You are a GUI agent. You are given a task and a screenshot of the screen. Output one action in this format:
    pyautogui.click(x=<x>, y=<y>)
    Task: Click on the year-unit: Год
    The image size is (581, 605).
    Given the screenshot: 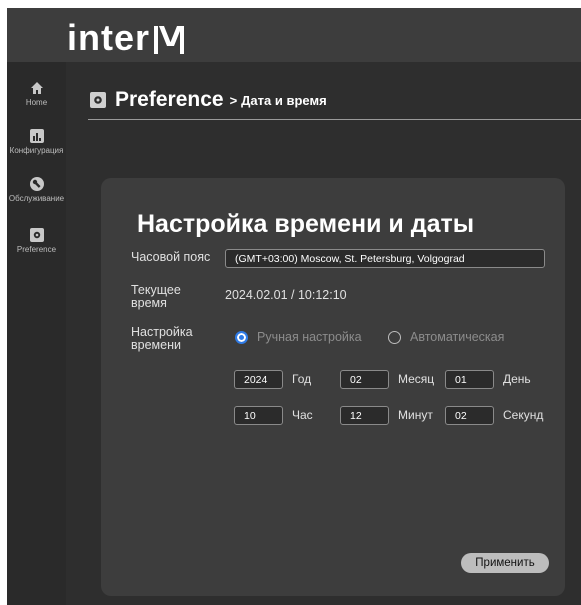 What is the action you would take?
    pyautogui.click(x=302, y=379)
    